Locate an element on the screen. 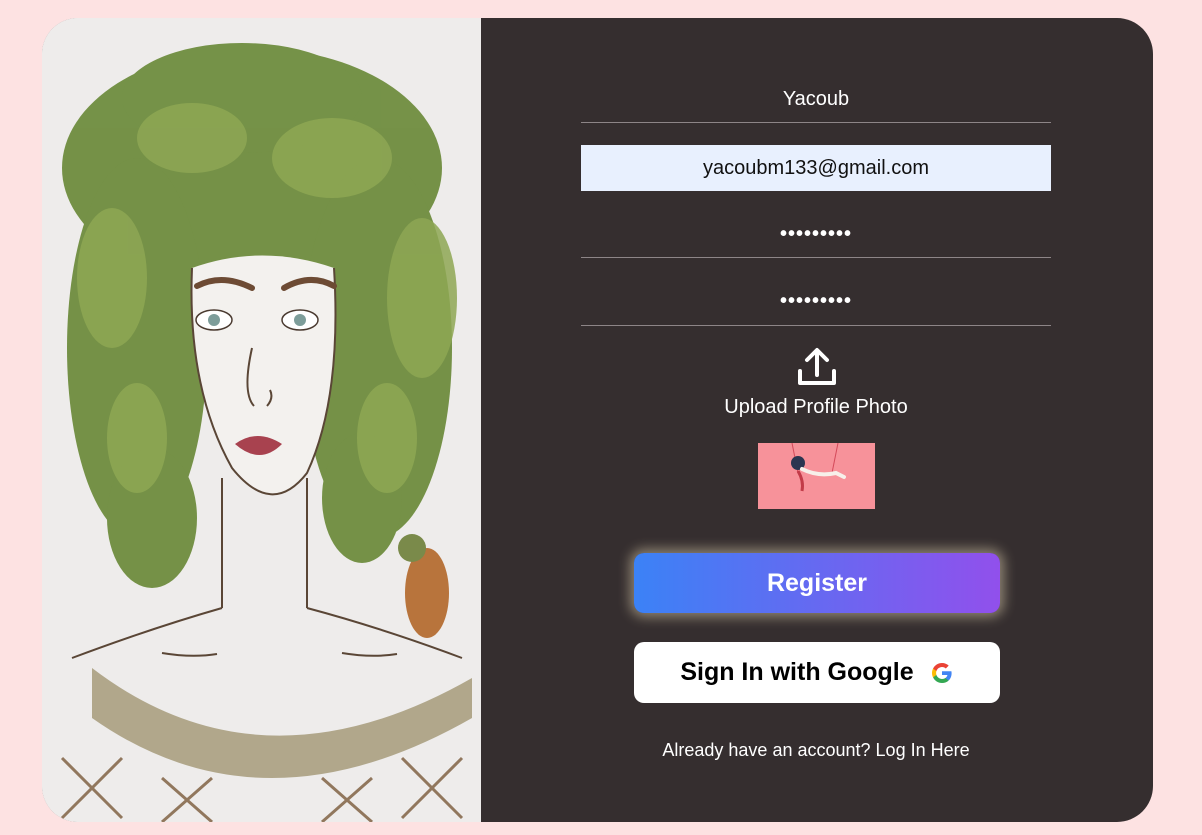  upload-profile-photo-label: Upload Profile Photo is located at coordinates (816, 407).